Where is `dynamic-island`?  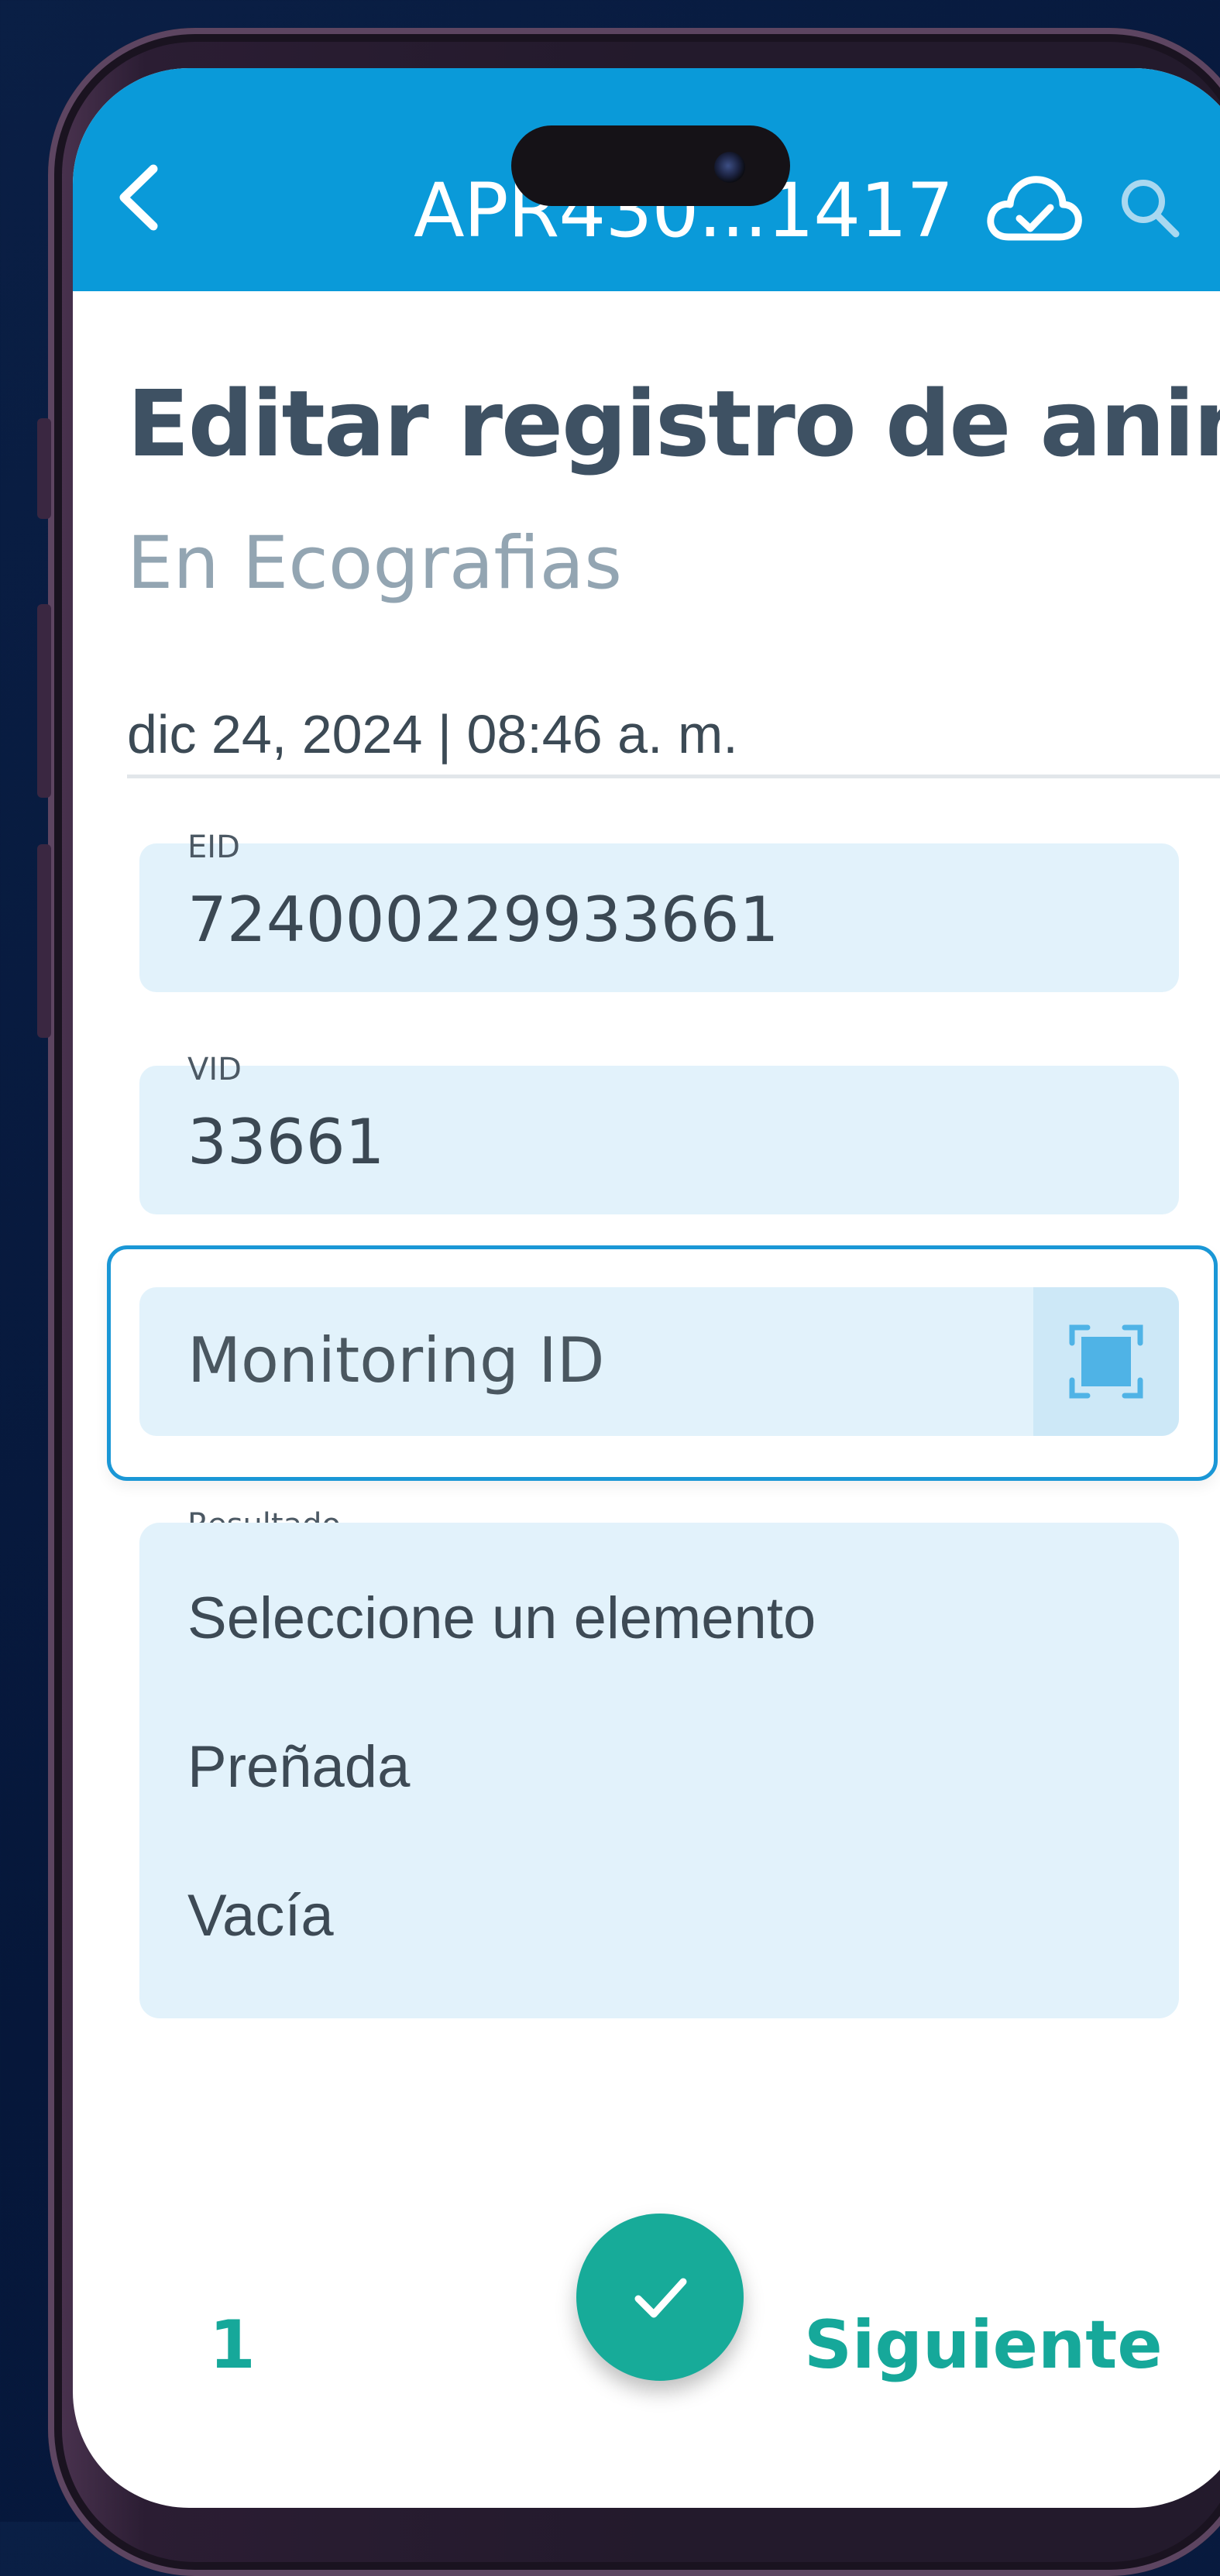
dynamic-island is located at coordinates (650, 165).